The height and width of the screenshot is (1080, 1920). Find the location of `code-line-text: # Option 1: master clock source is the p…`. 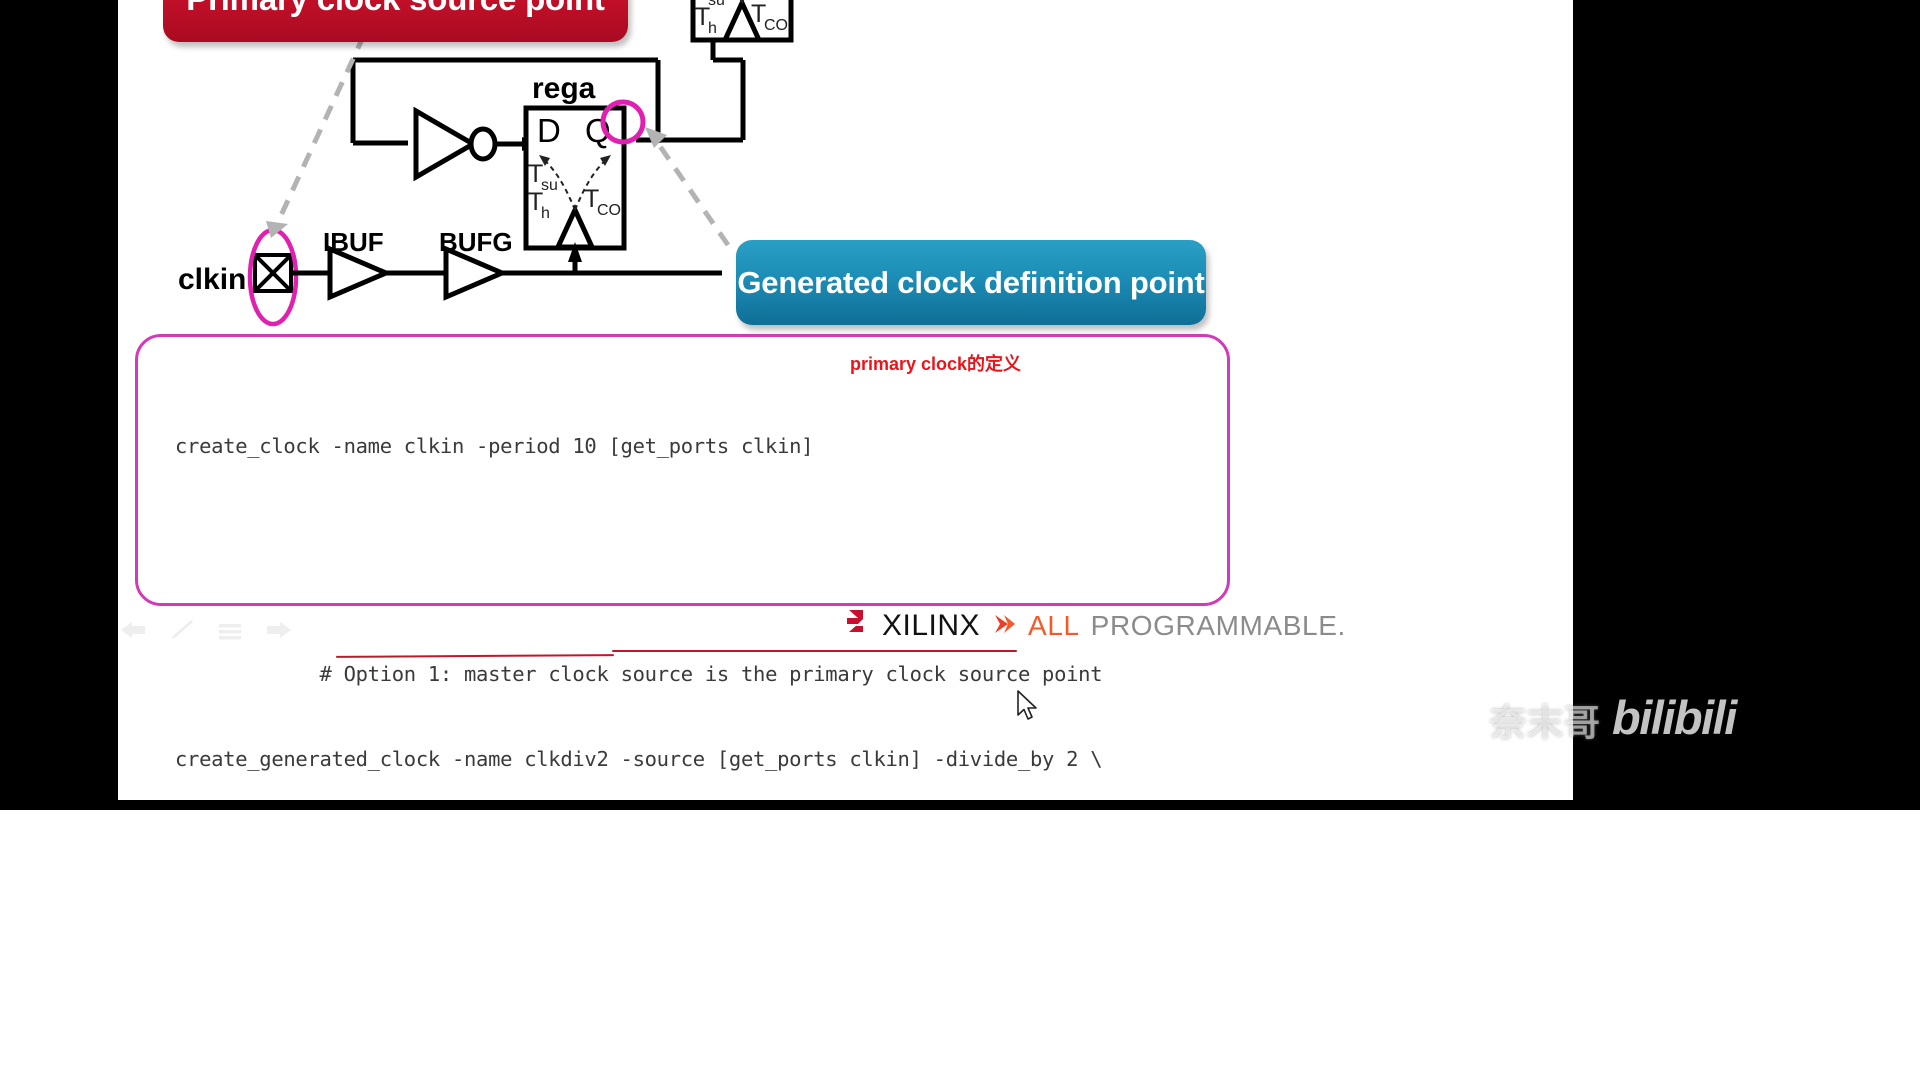

code-line-text: # Option 1: master clock source is the p… is located at coordinates (711, 673).